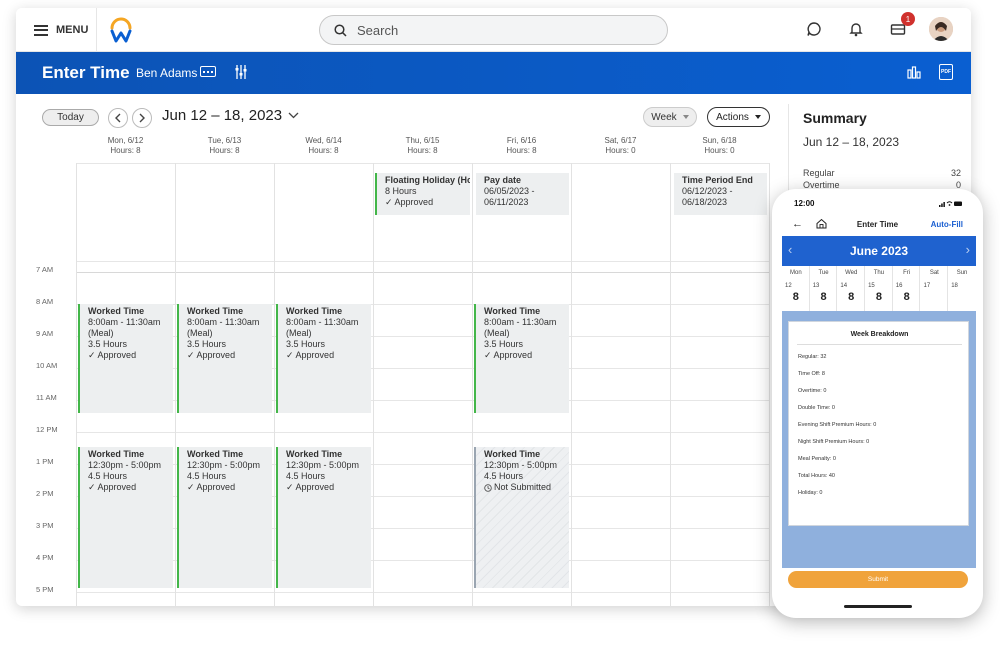 This screenshot has width=1000, height=645. What do you see at coordinates (947, 224) in the screenshot?
I see `auto-fill-button: Auto-Fill` at bounding box center [947, 224].